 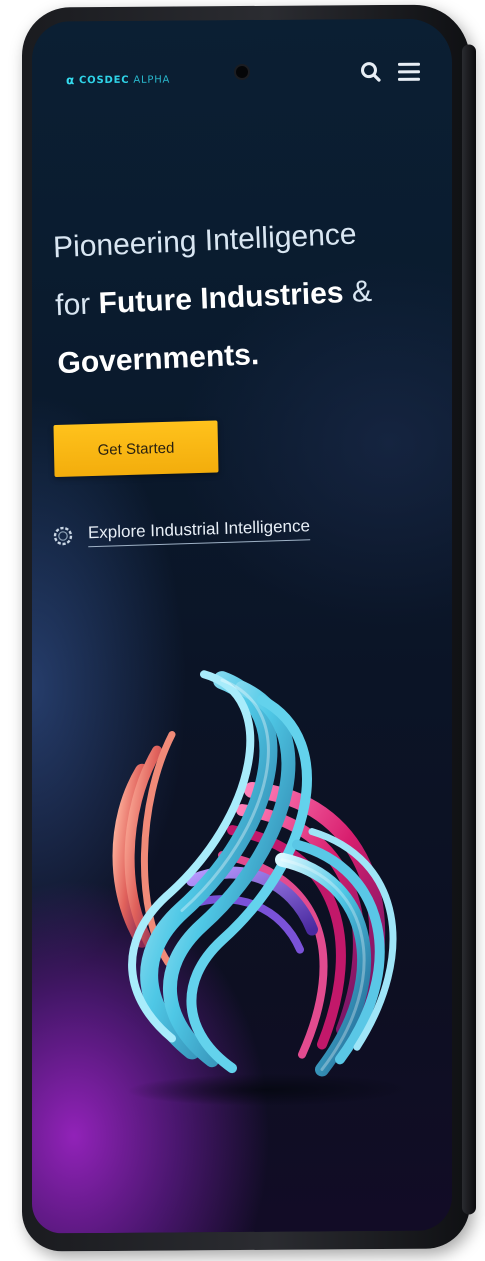 I want to click on logo-name: COSDEC, so click(x=104, y=80).